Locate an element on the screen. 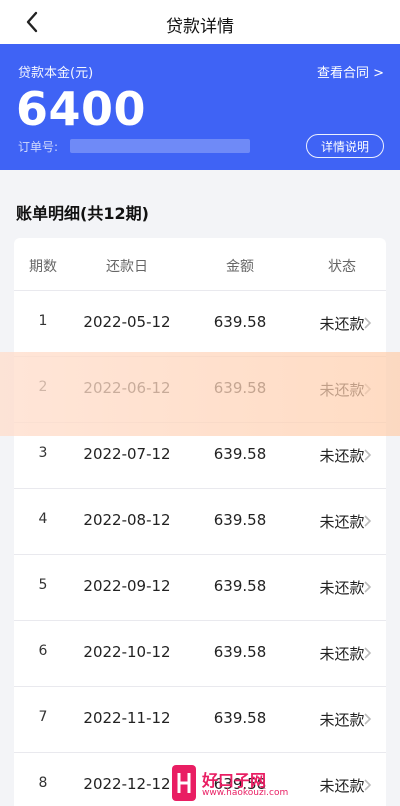  row-date: 2022-12-12 is located at coordinates (127, 784).